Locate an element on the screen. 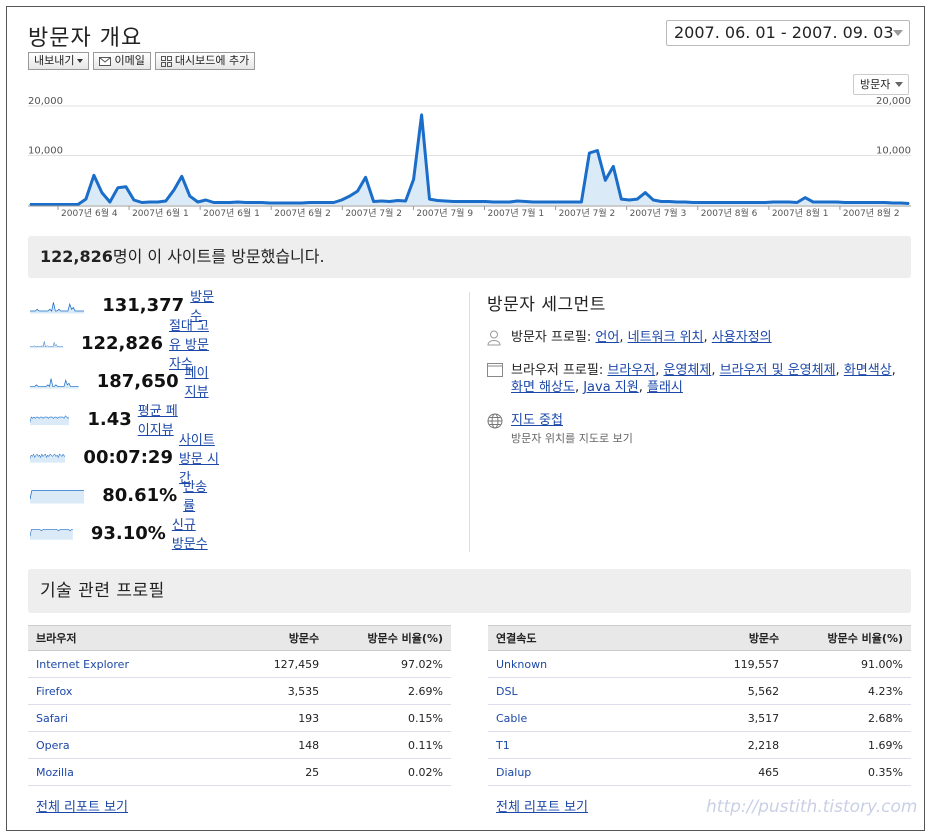  visitor-profile-link: 사용자정의 is located at coordinates (742, 337).